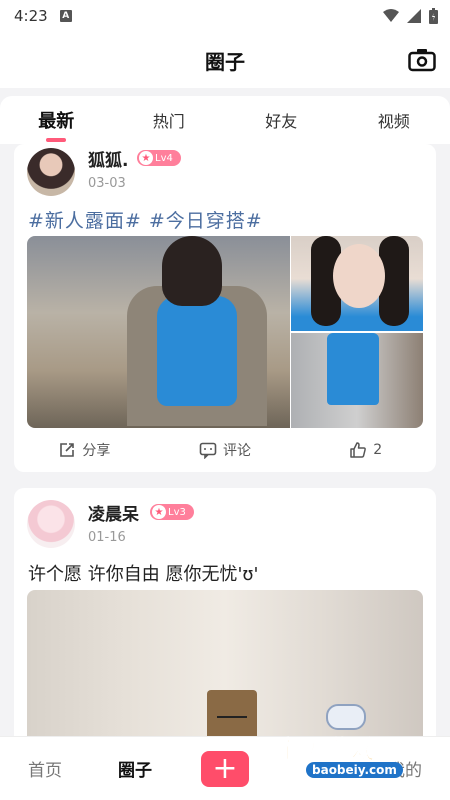  Describe the element at coordinates (346, 717) in the screenshot. I see `gamepad-icon` at that location.